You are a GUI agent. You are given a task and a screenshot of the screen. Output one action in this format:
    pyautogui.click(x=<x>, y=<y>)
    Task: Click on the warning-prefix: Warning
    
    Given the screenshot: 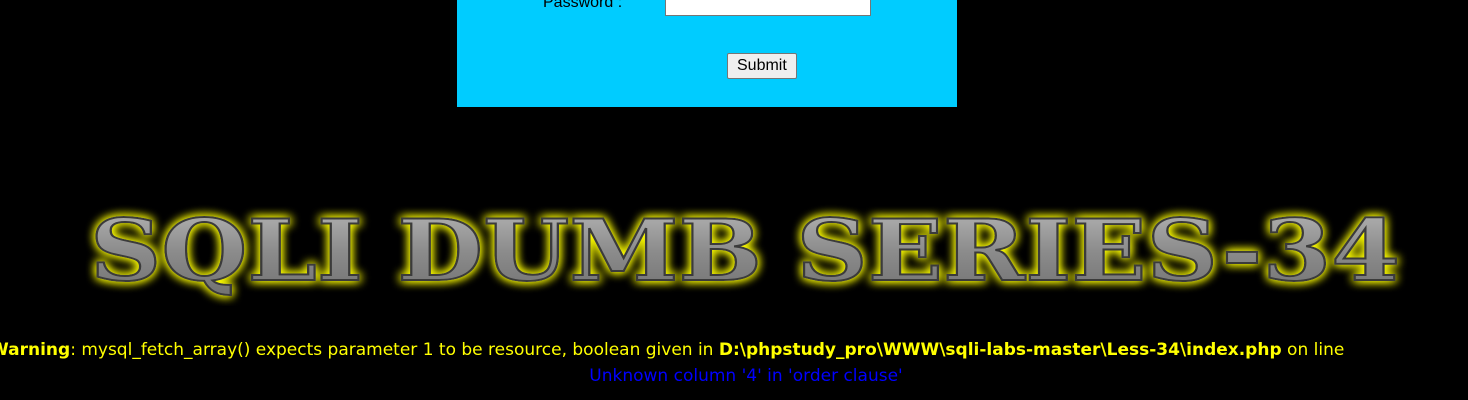 What is the action you would take?
    pyautogui.click(x=35, y=350)
    